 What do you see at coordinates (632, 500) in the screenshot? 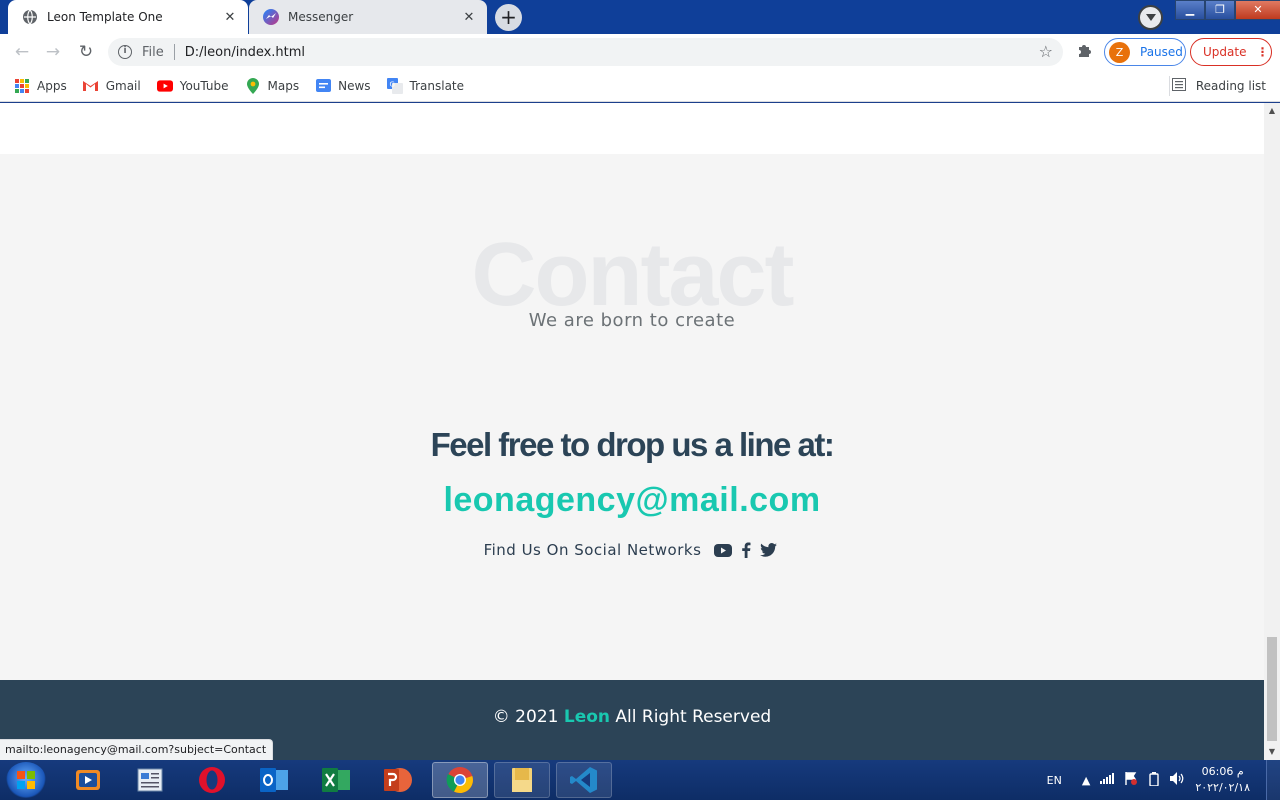
I see `email-link: leonagency@mail.com` at bounding box center [632, 500].